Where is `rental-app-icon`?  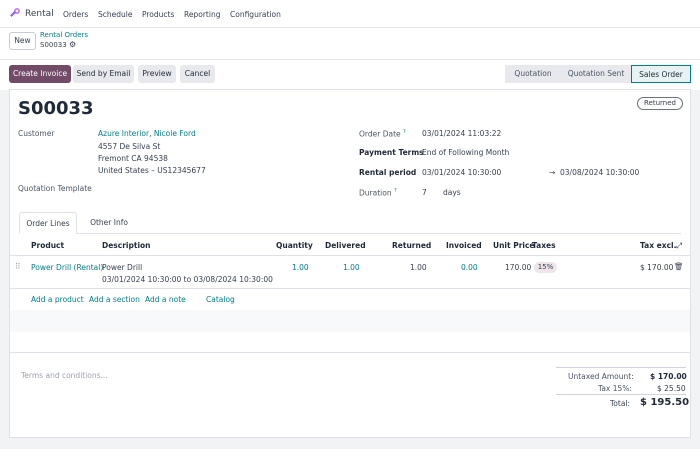 rental-app-icon is located at coordinates (15, 13).